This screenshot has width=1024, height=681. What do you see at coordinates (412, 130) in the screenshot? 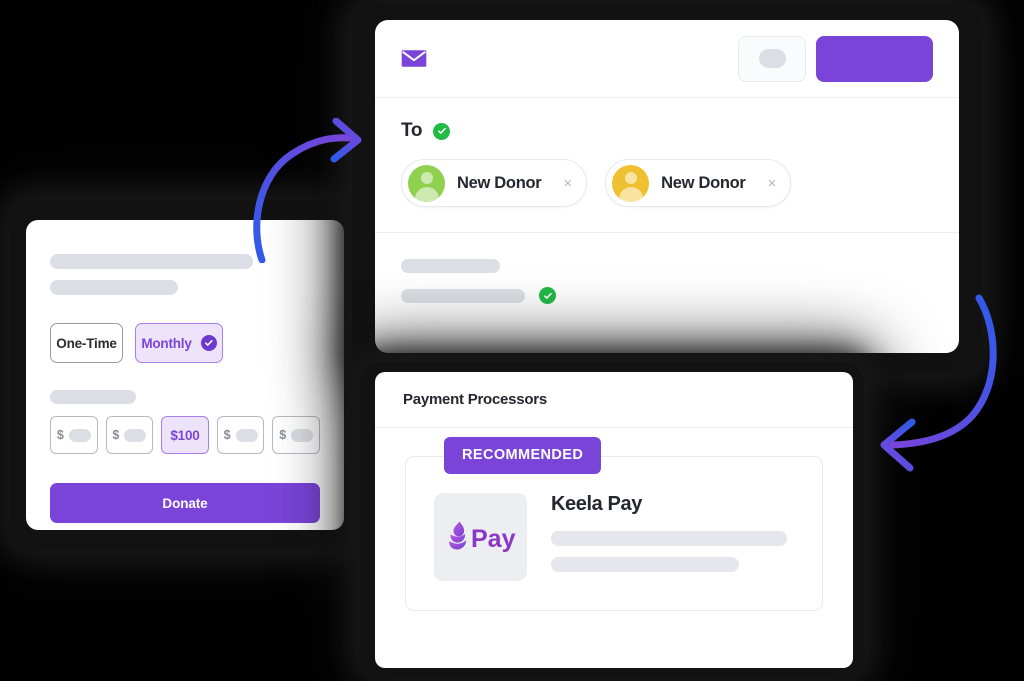
I see `to-label: To` at bounding box center [412, 130].